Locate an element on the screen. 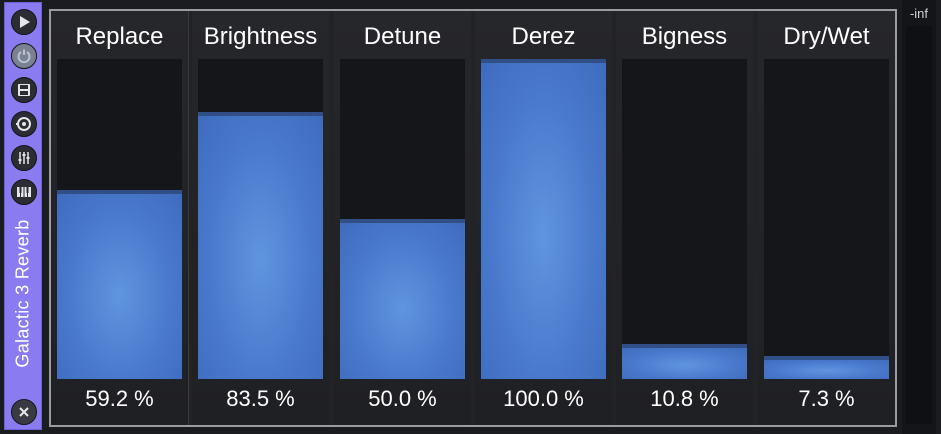  slider-value: 10.8 % is located at coordinates (684, 398).